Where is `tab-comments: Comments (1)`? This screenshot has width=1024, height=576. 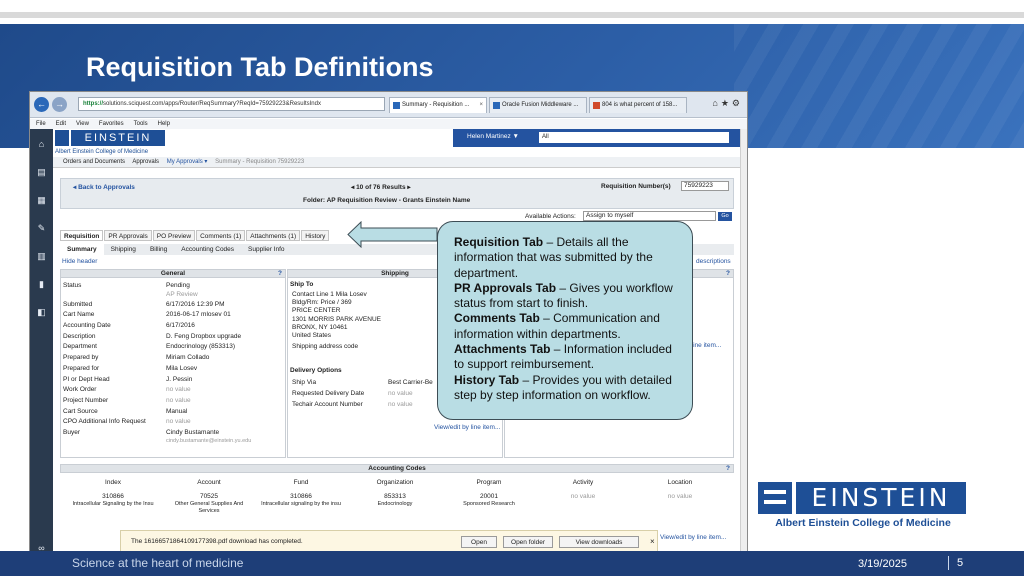
tab-comments: Comments (1) is located at coordinates (221, 235).